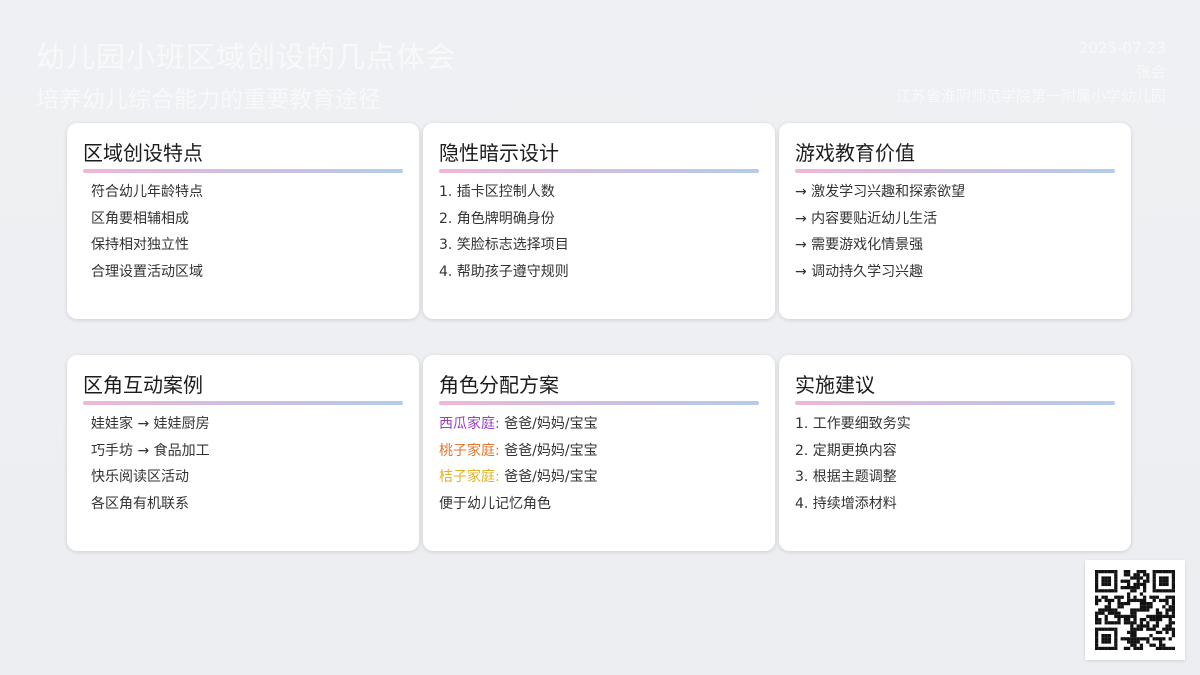 Image resolution: width=1200 pixels, height=675 pixels. What do you see at coordinates (150, 450) in the screenshot?
I see `list-item: 巧手坊 → 食品加工` at bounding box center [150, 450].